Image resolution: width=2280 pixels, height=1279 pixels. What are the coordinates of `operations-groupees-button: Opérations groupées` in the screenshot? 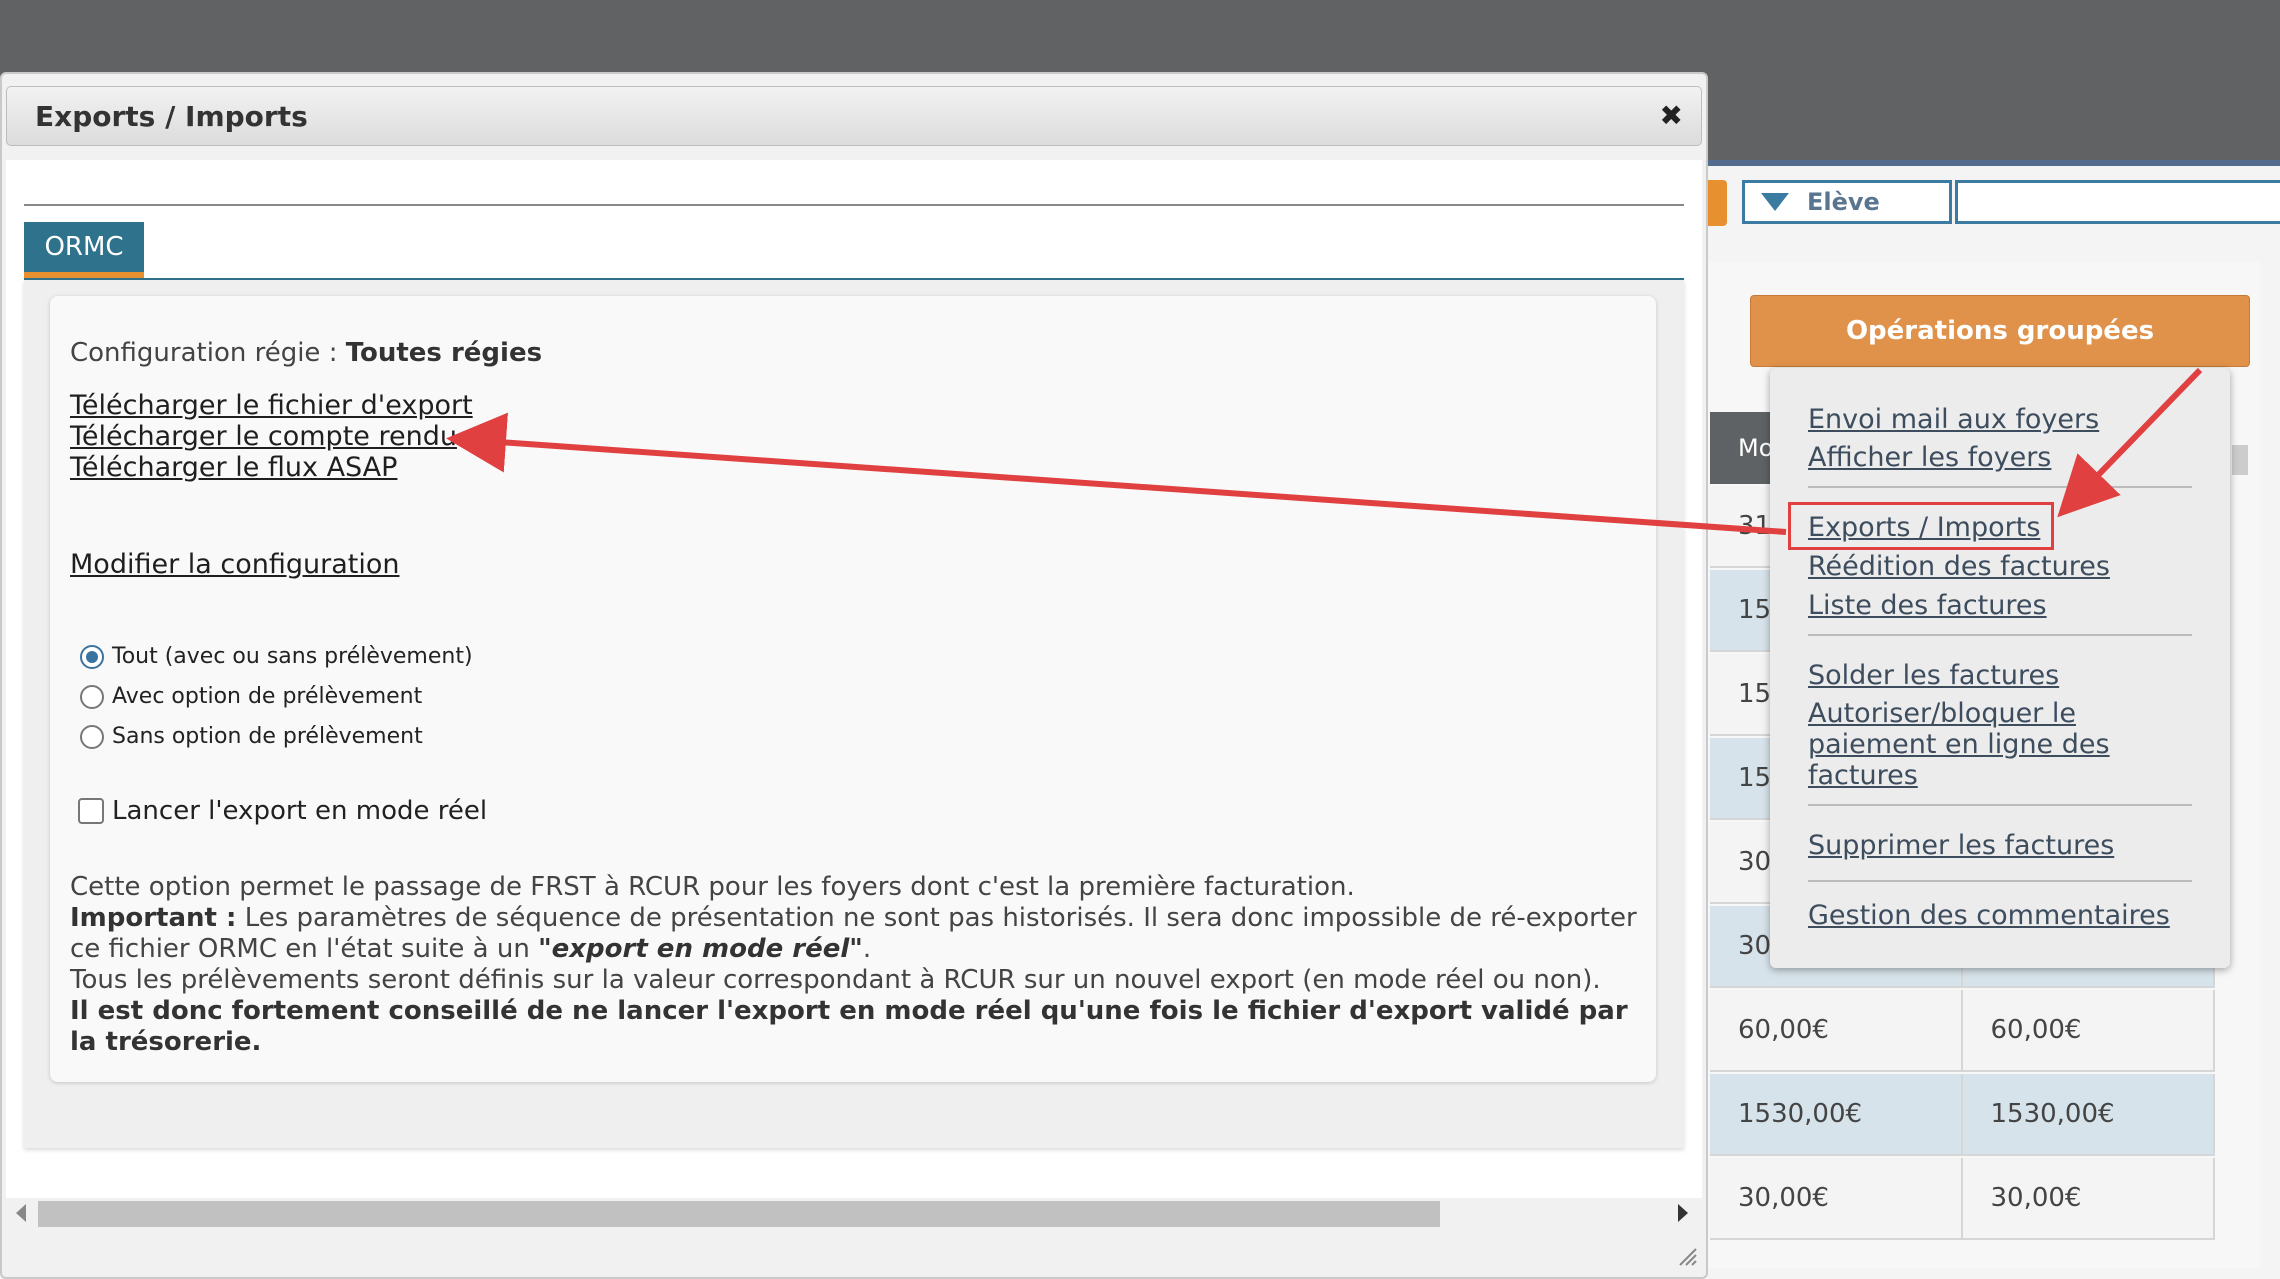 It's located at (2000, 331).